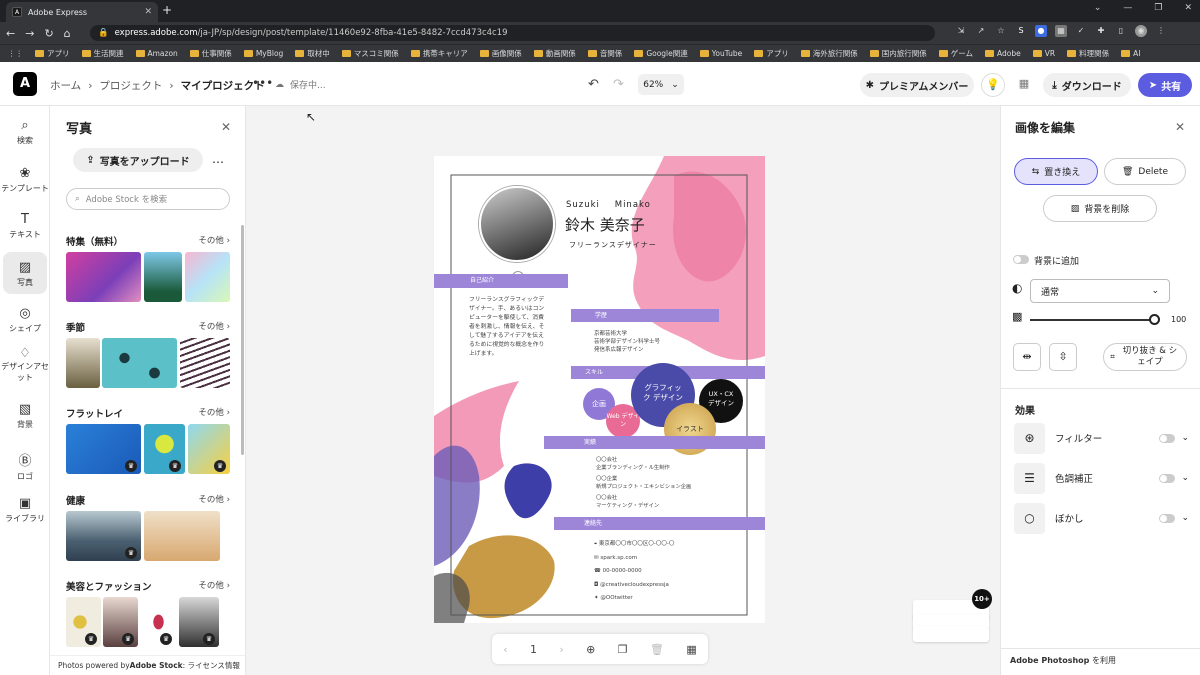 This screenshot has height=675, width=1200. What do you see at coordinates (618, 84) in the screenshot?
I see `redo-icon: ↷` at bounding box center [618, 84].